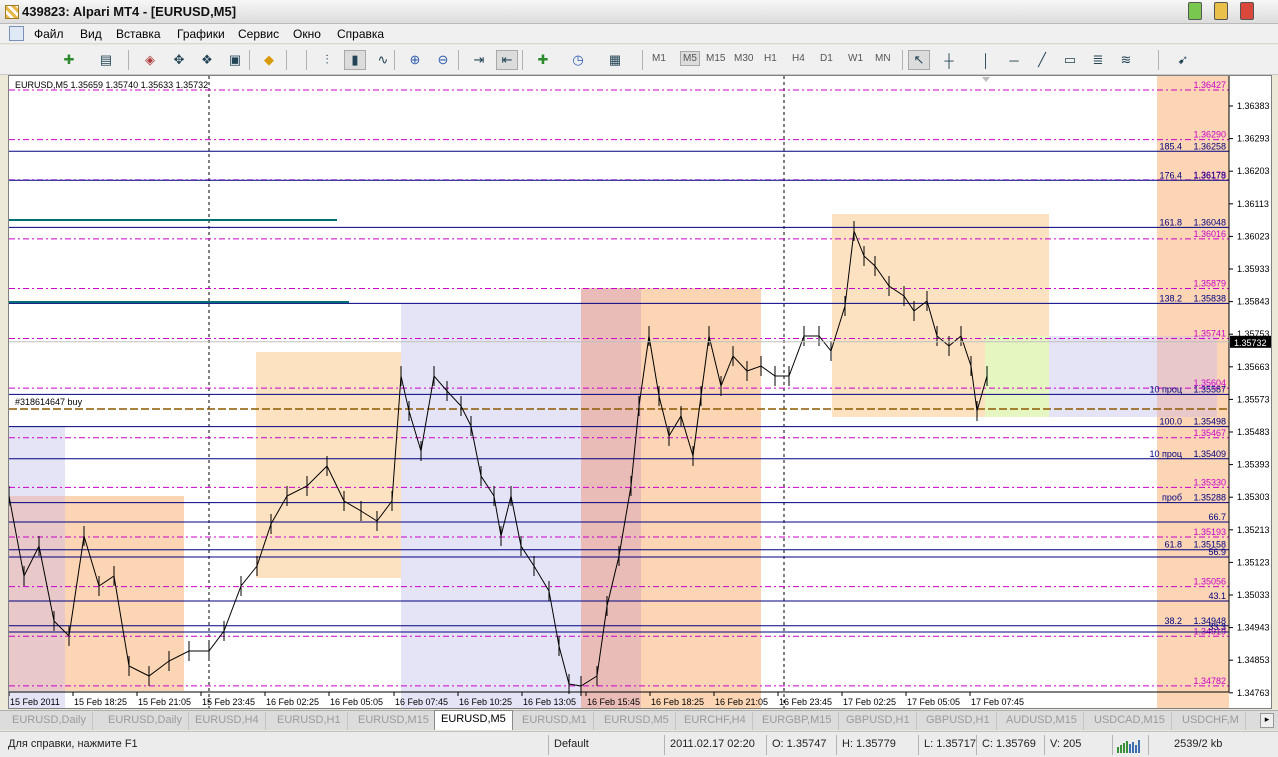  I want to click on timeframe-m5: M5, so click(690, 58).